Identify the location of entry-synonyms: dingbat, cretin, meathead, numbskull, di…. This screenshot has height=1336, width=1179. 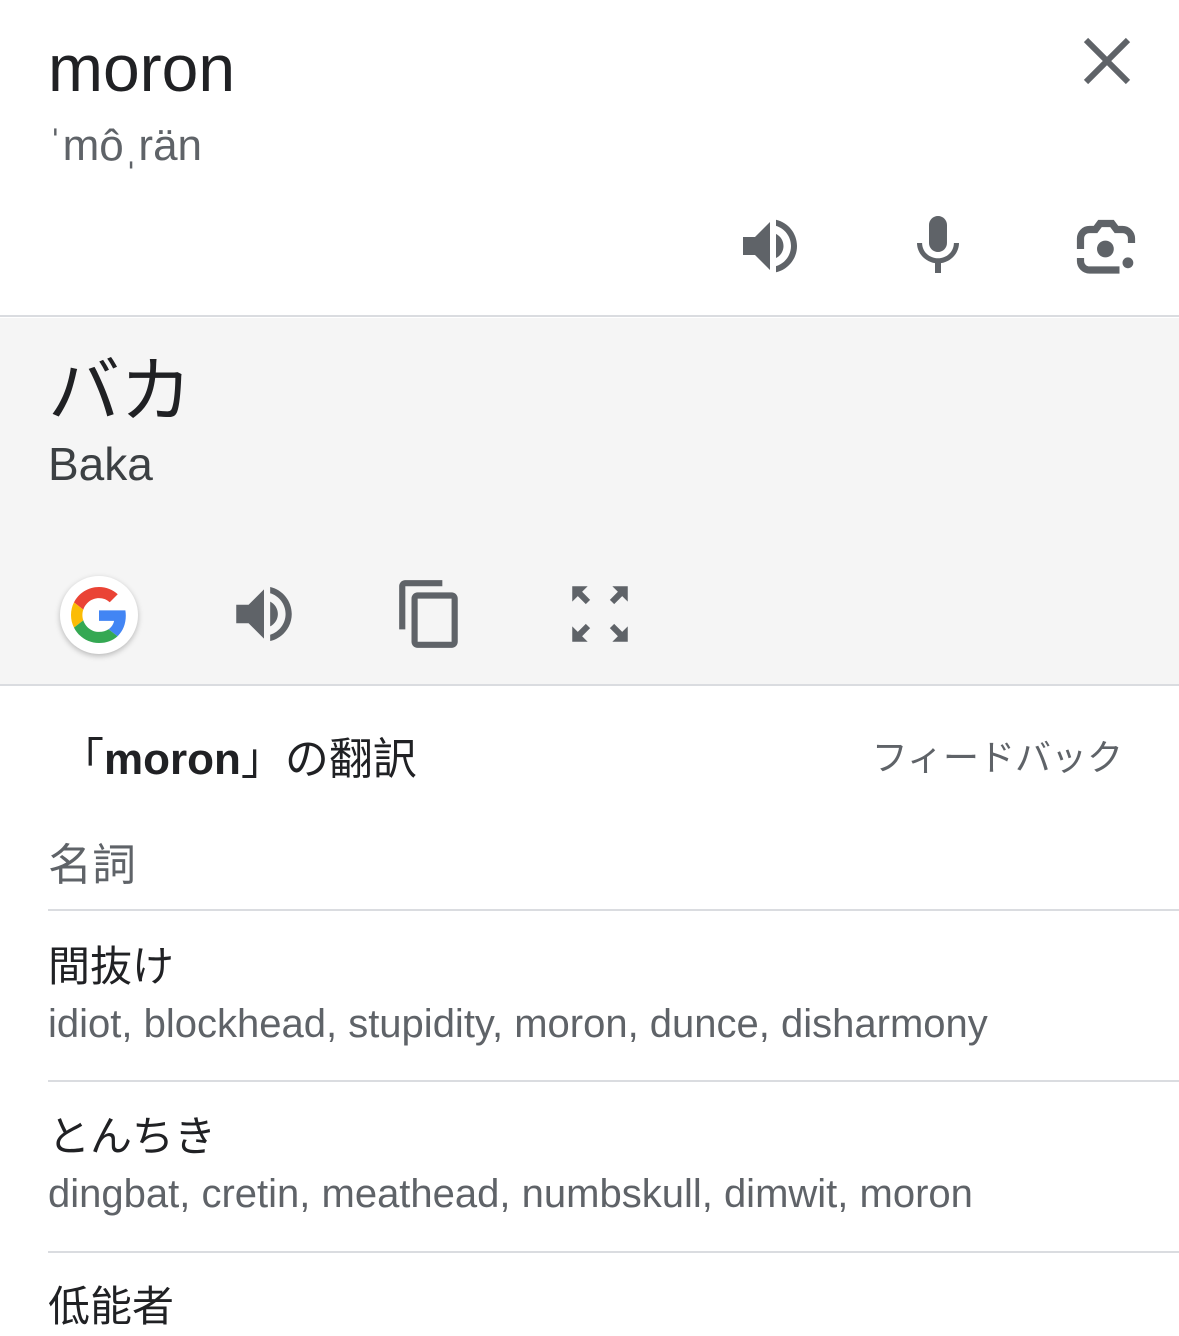
(510, 1194).